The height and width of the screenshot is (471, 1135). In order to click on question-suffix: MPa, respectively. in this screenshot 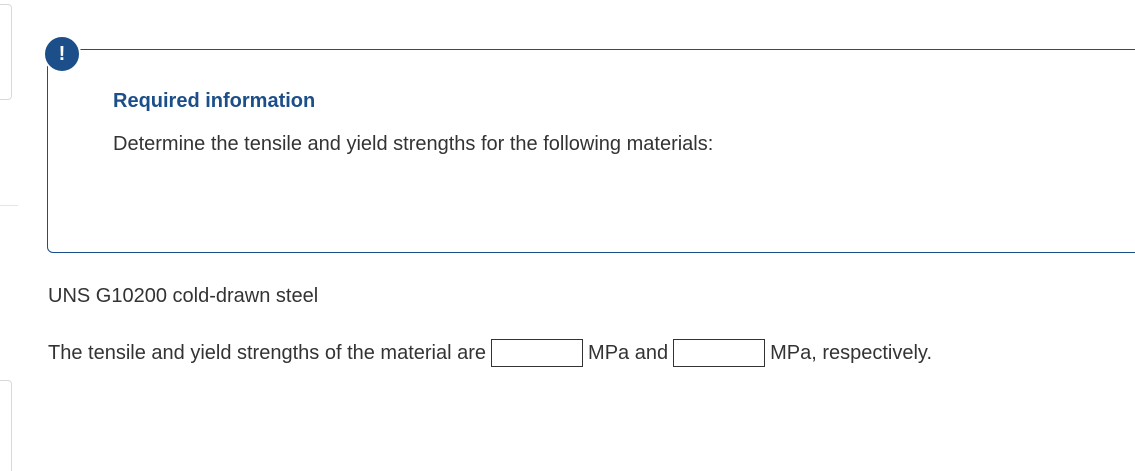, I will do `click(851, 352)`.